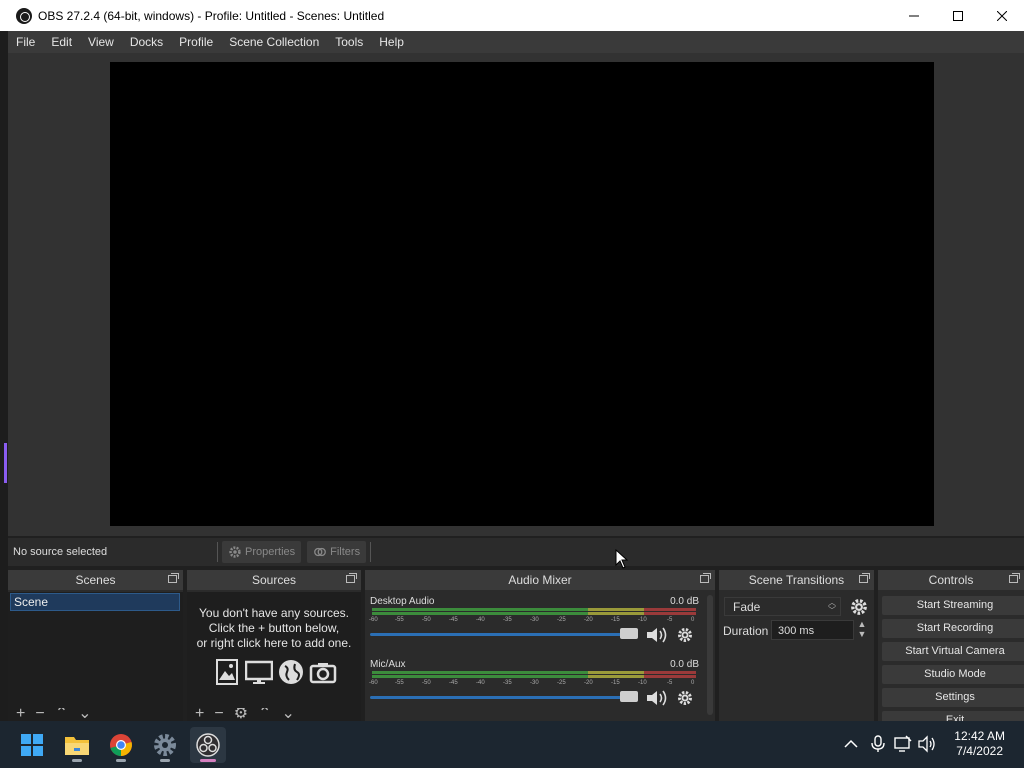 Image resolution: width=1024 pixels, height=768 pixels. What do you see at coordinates (953, 674) in the screenshot?
I see `studio-mode-button: Studio Mode` at bounding box center [953, 674].